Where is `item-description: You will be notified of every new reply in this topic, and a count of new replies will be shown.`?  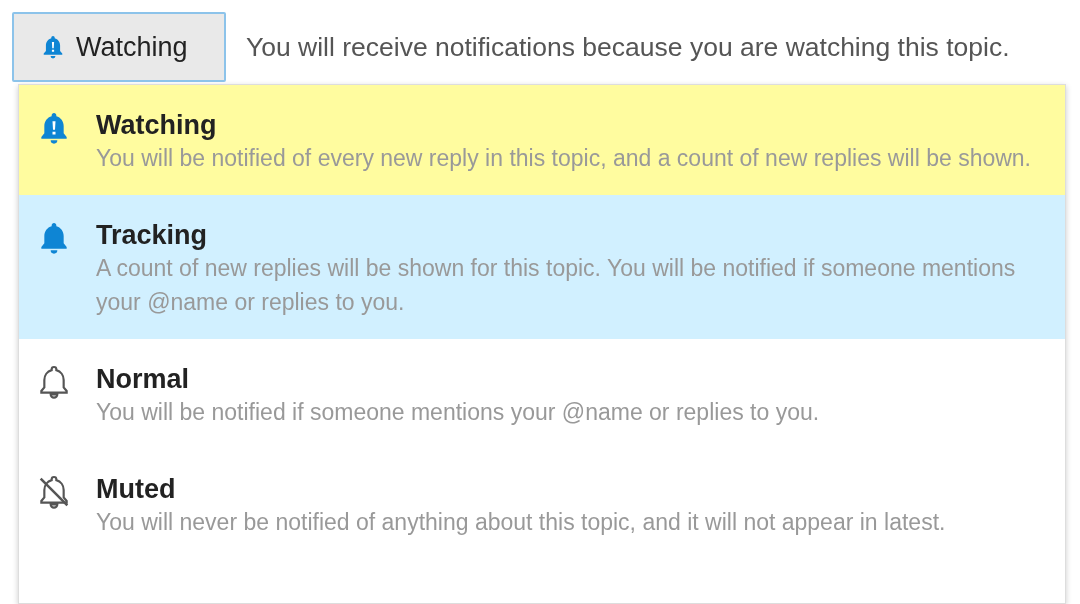 item-description: You will be notified of every new reply in this topic, and a count of new replies will be shown. is located at coordinates (564, 158).